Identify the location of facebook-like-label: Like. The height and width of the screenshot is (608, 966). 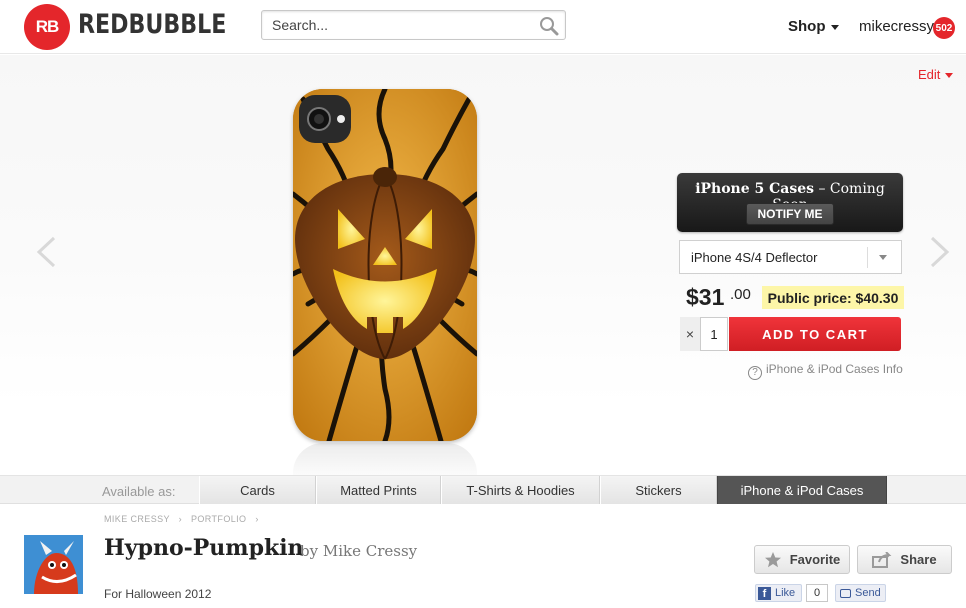
(785, 593).